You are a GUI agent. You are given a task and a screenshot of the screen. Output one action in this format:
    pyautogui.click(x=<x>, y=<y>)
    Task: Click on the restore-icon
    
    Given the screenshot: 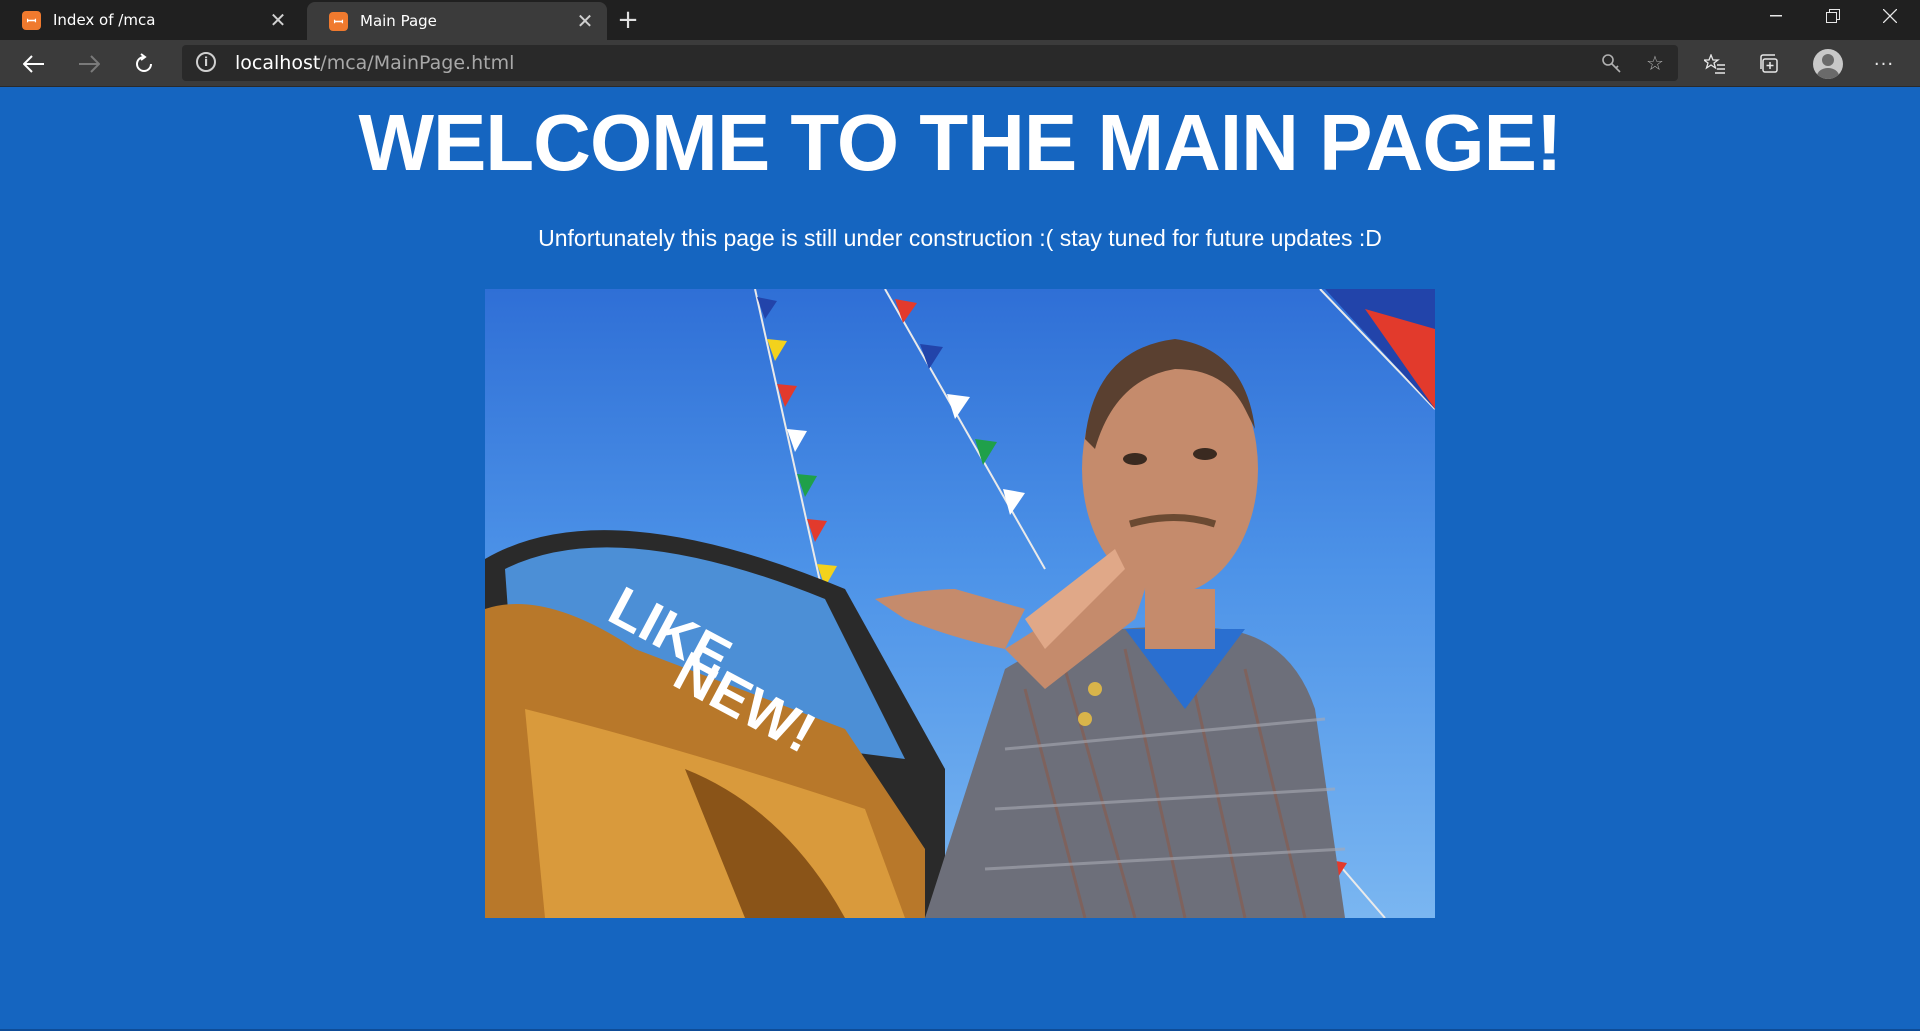 What is the action you would take?
    pyautogui.click(x=1833, y=16)
    